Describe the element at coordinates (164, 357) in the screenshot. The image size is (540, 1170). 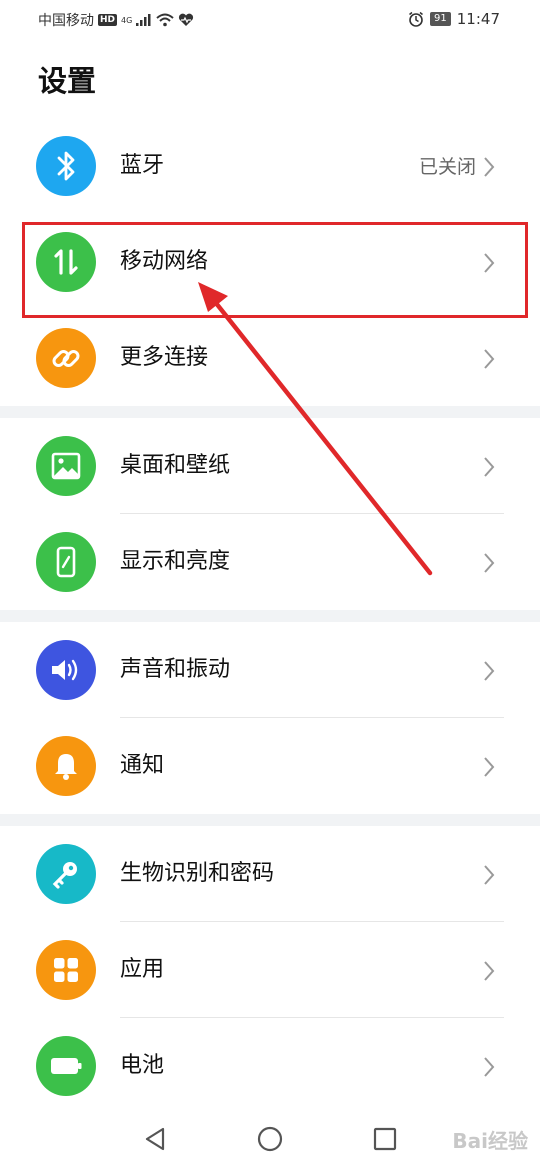
I see `settings-item-label: 更多连接` at that location.